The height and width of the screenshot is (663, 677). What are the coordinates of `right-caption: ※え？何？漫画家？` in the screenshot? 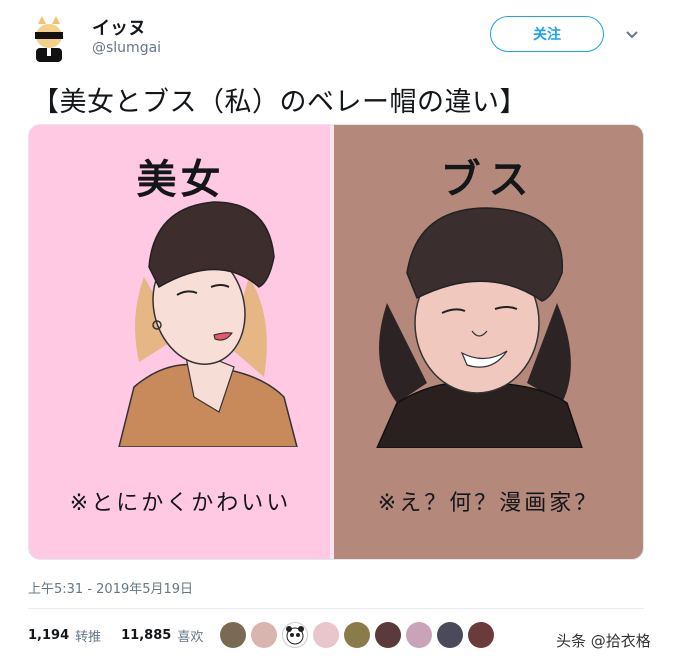 It's located at (488, 503).